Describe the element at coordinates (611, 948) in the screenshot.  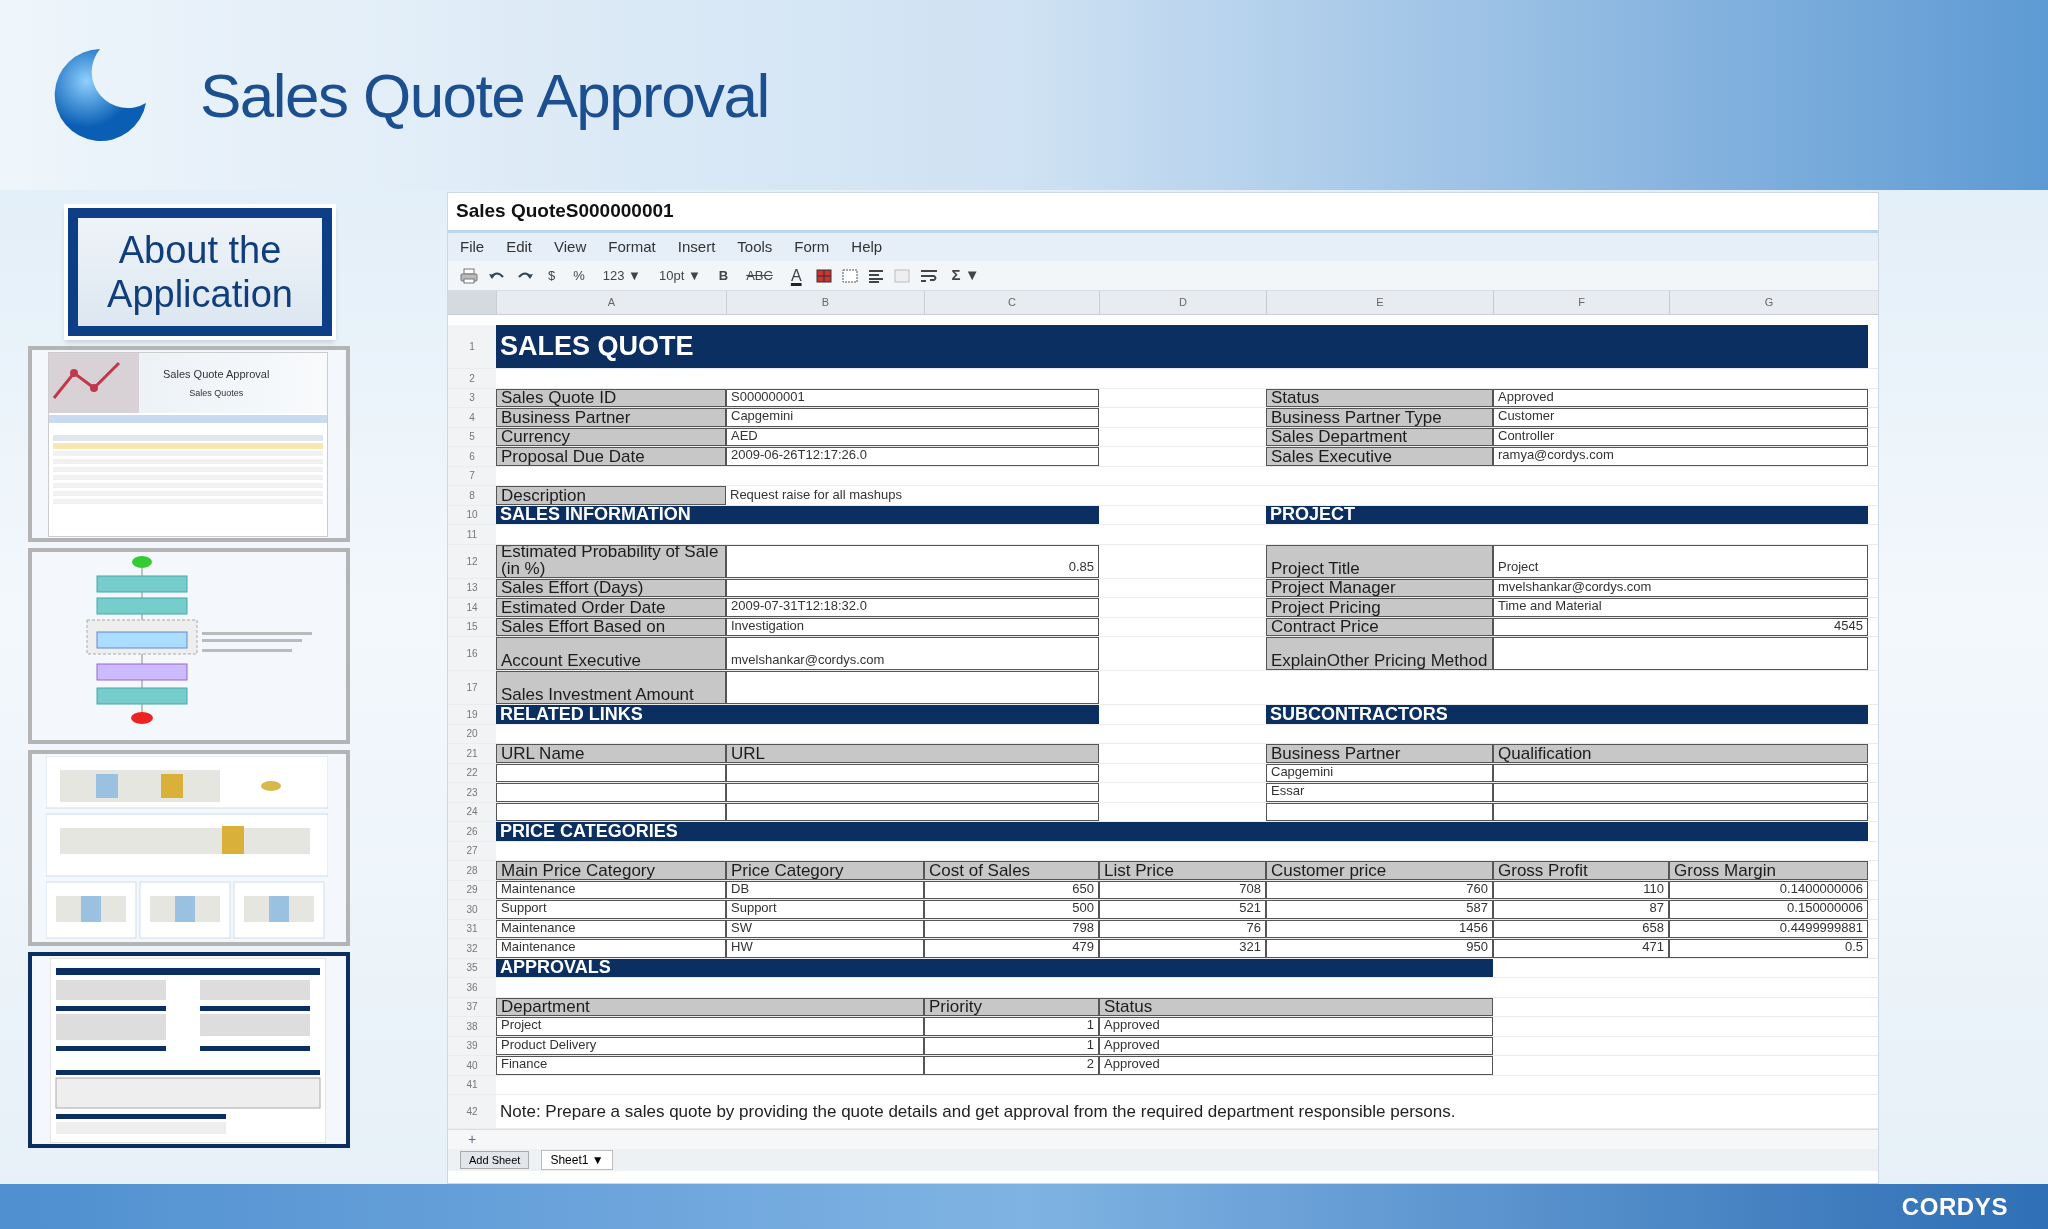
I see `table-cell: Maintenance` at that location.